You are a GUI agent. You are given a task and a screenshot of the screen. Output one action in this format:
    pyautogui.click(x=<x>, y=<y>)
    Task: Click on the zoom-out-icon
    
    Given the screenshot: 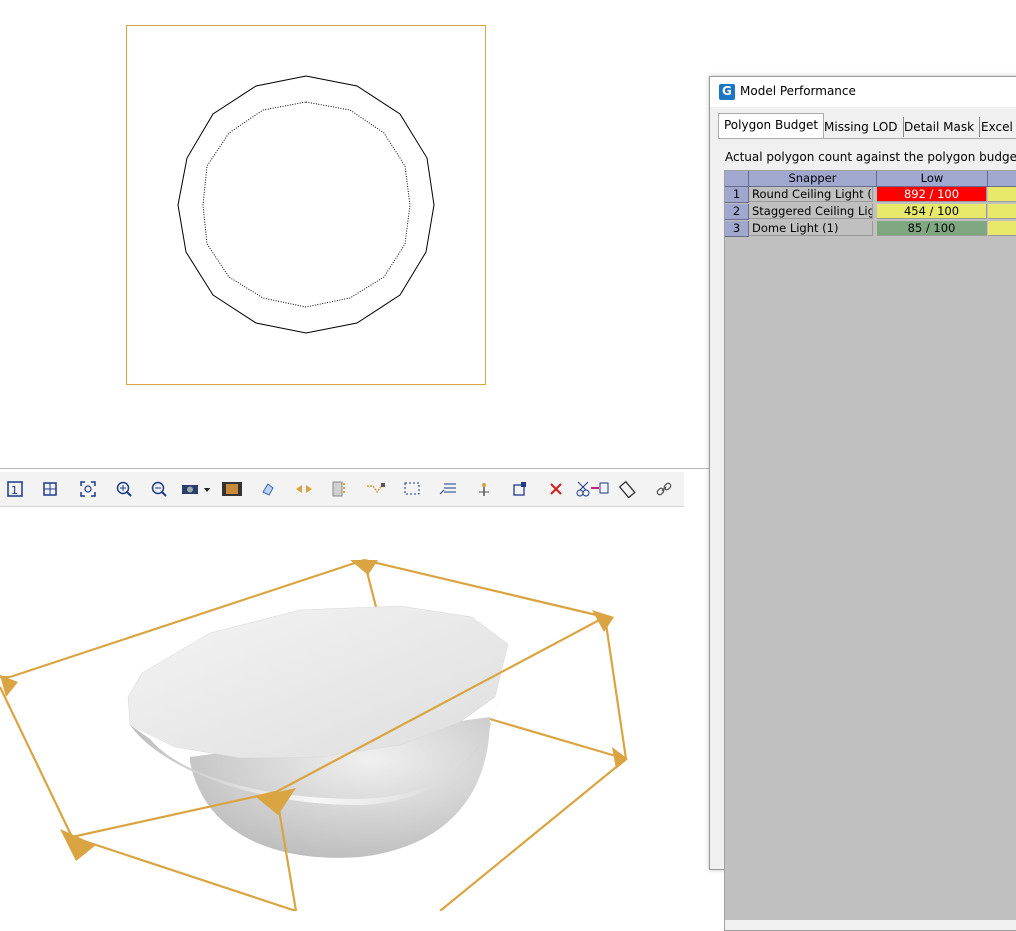 What is the action you would take?
    pyautogui.click(x=159, y=489)
    